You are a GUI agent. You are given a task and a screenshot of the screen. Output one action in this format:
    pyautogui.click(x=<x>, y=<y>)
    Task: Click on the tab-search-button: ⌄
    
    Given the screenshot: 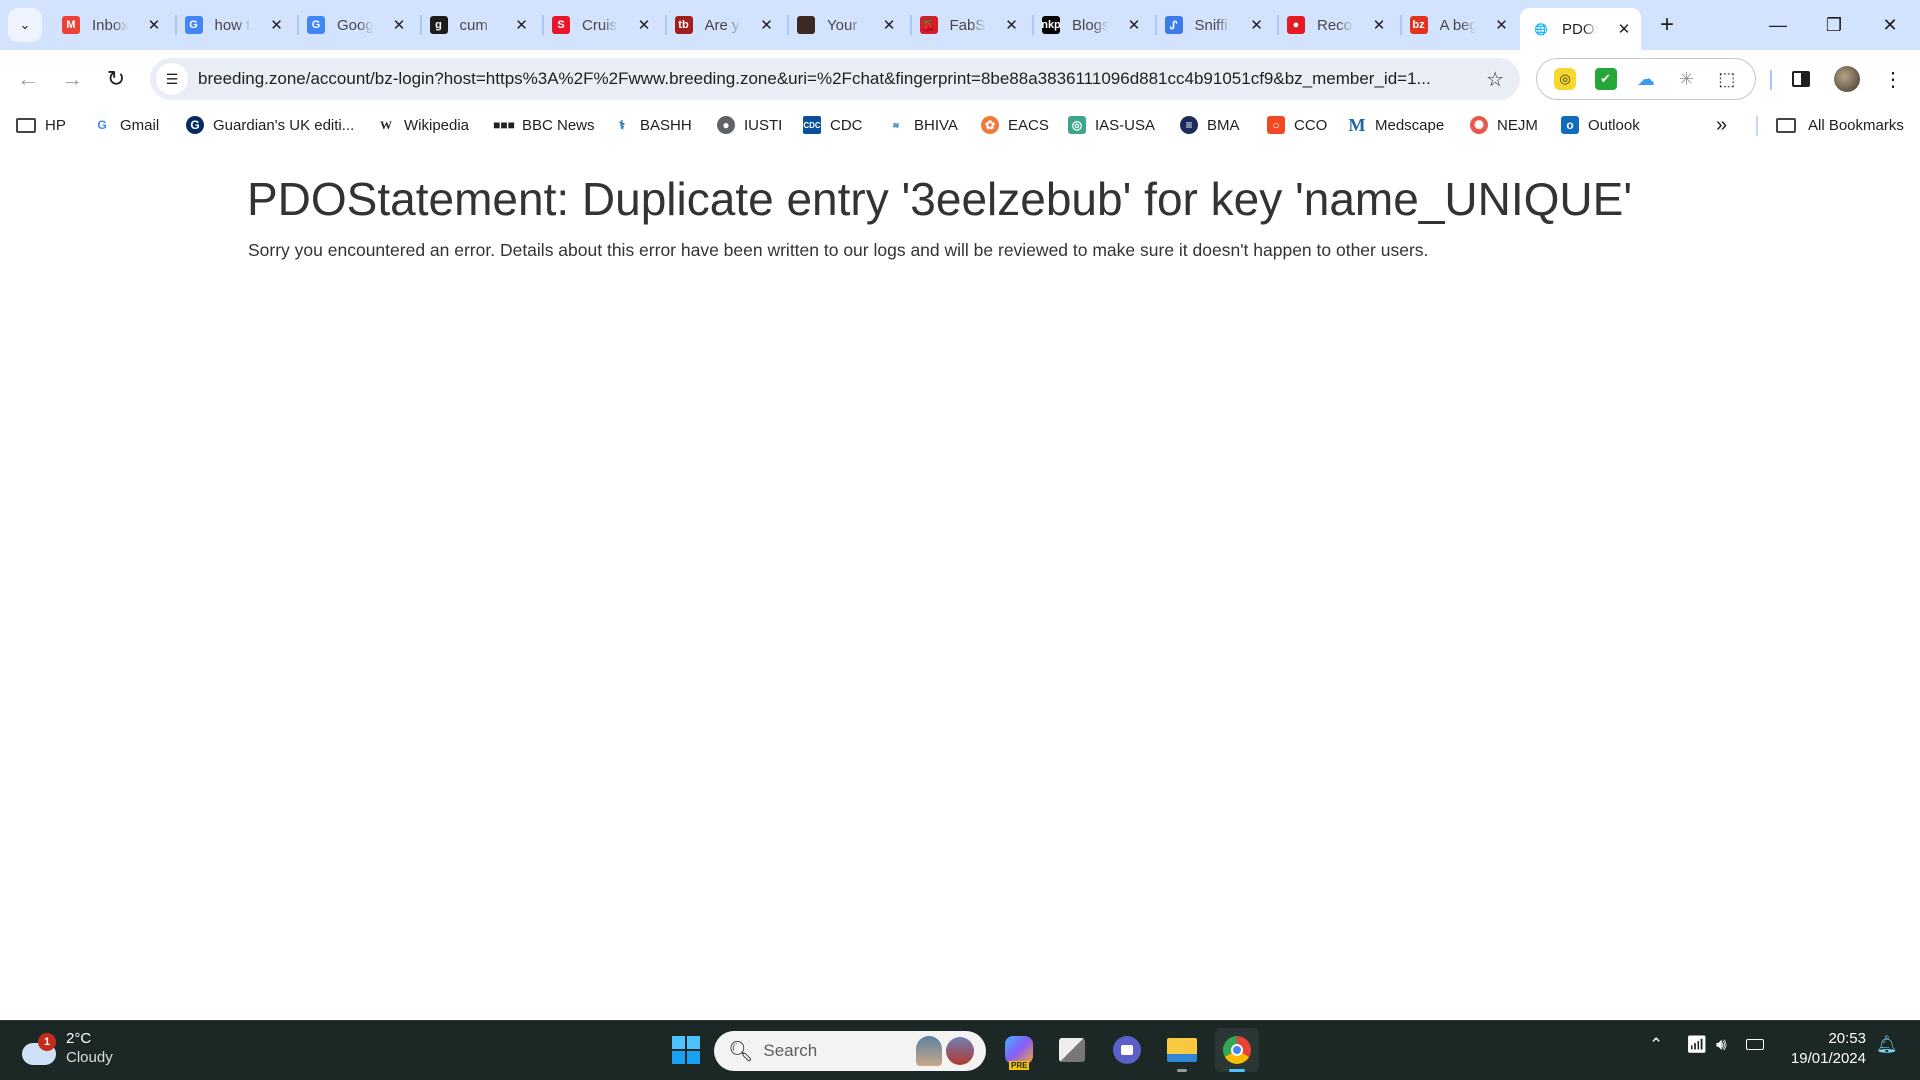 What is the action you would take?
    pyautogui.click(x=25, y=25)
    